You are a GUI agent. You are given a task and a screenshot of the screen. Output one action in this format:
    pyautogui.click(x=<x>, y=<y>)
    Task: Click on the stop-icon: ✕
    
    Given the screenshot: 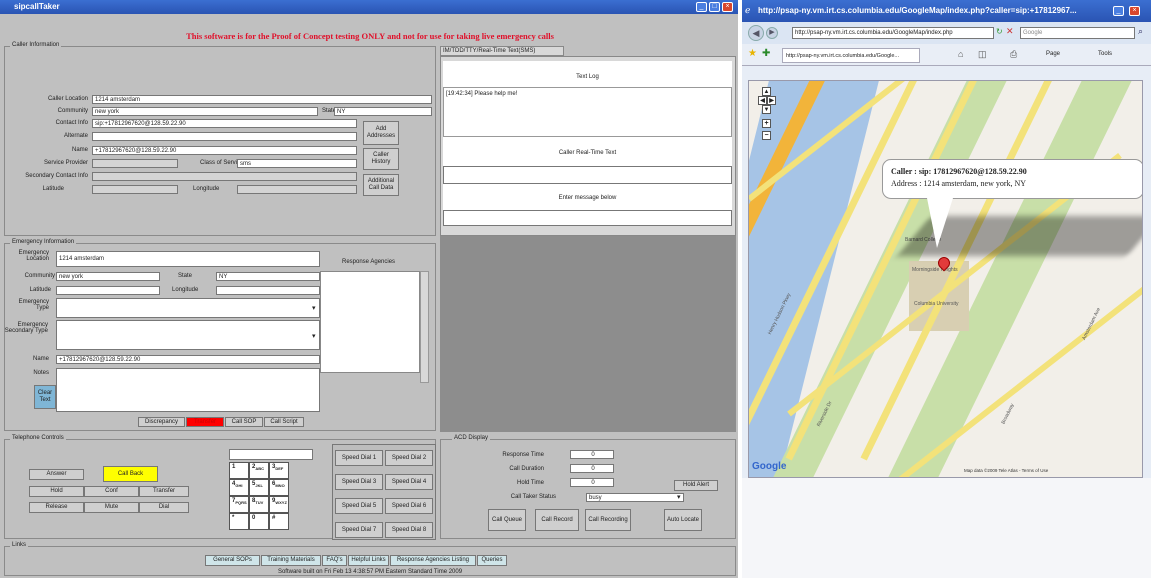 What is the action you would take?
    pyautogui.click(x=1010, y=31)
    